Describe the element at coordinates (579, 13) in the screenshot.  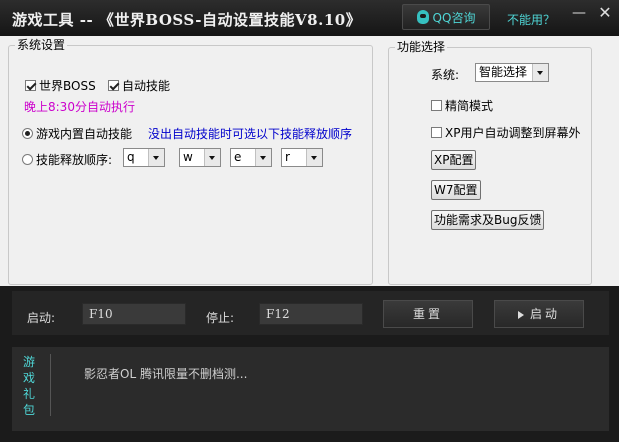
I see `minimize-icon: —` at that location.